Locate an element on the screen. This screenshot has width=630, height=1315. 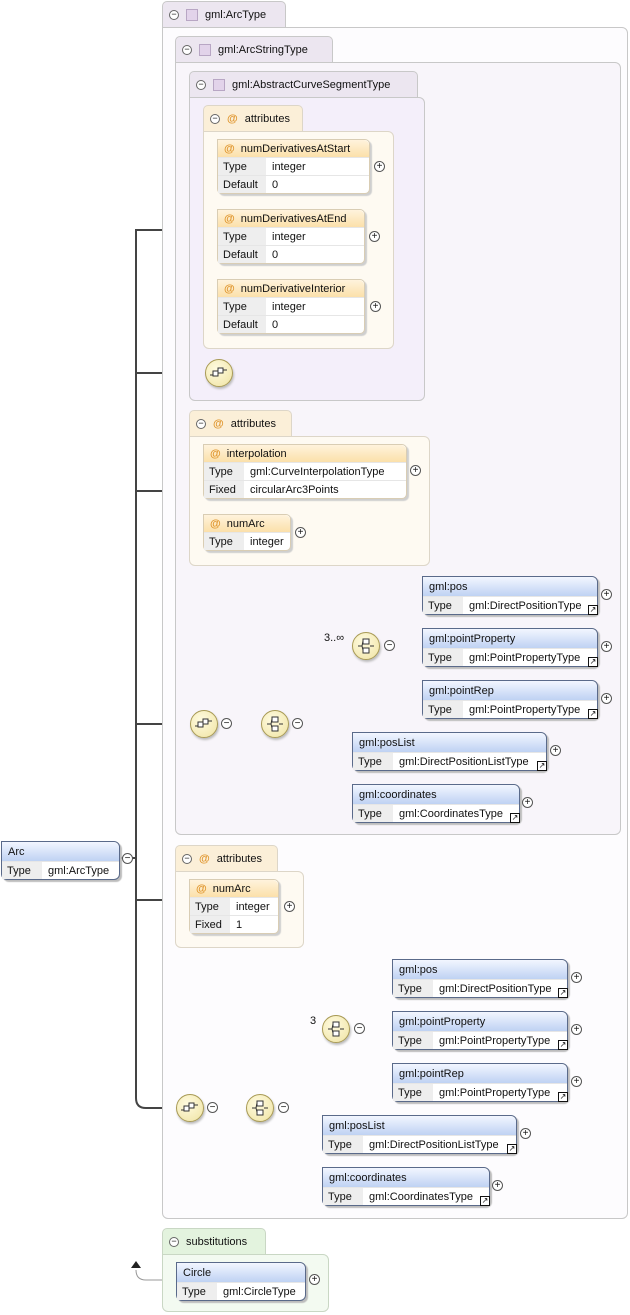
element-gml-pos: gml:pos Type gml:DirectPositionType ↗ is located at coordinates (510, 595).